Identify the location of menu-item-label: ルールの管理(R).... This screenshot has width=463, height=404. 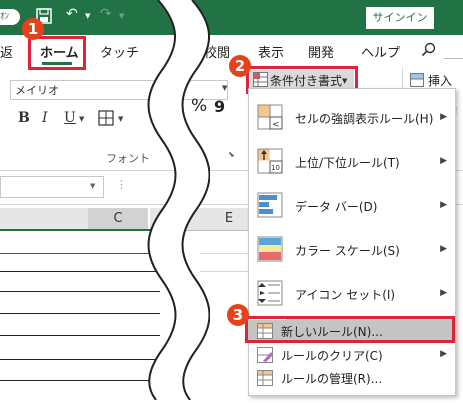
(332, 379).